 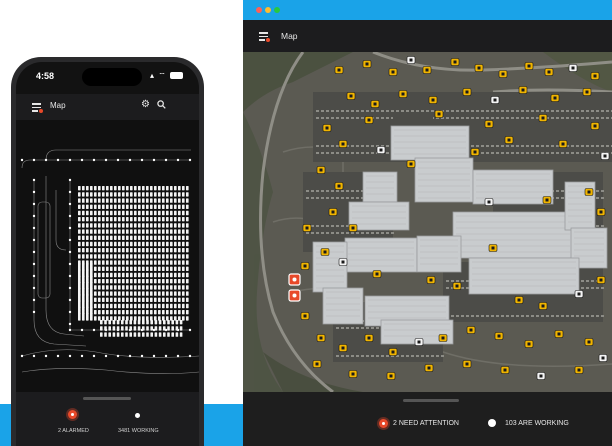 What do you see at coordinates (277, 10) in the screenshot?
I see `zoom-button` at bounding box center [277, 10].